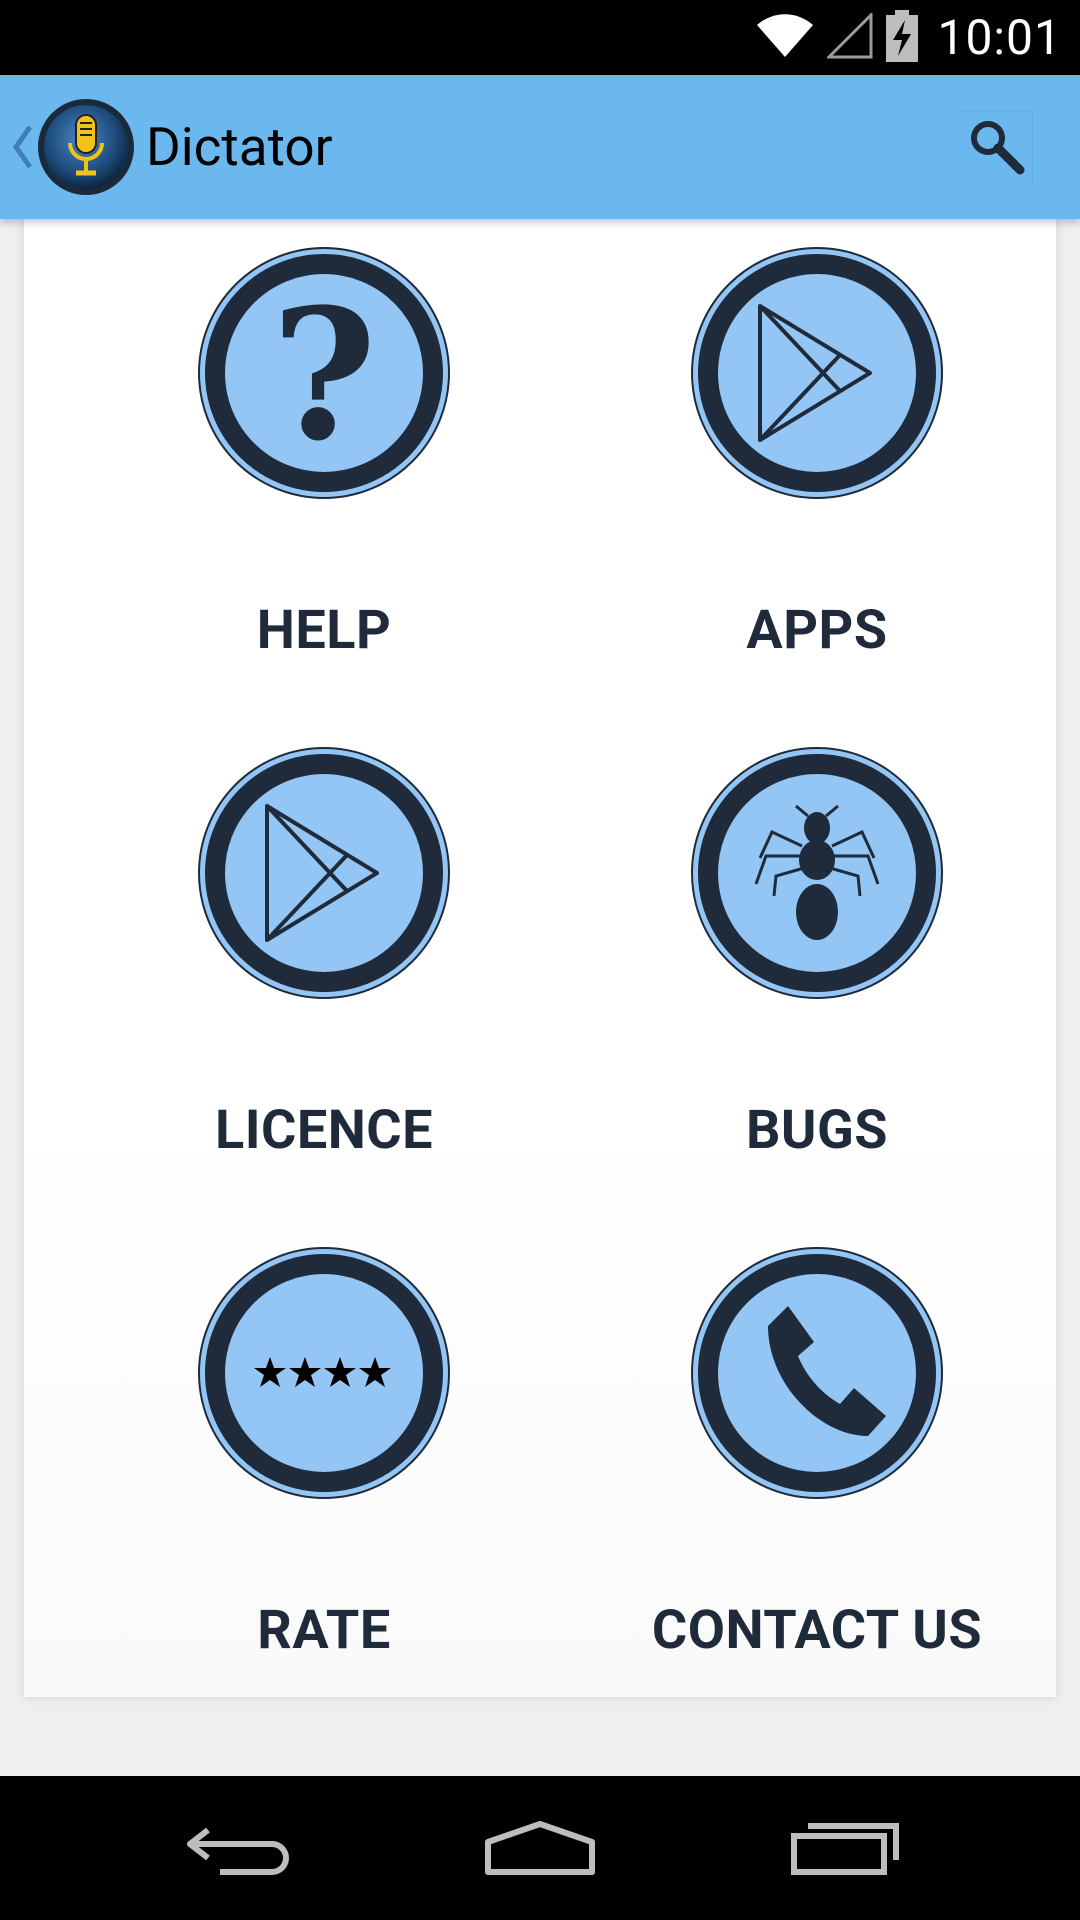 The height and width of the screenshot is (1920, 1080). I want to click on back-icon, so click(240, 1854).